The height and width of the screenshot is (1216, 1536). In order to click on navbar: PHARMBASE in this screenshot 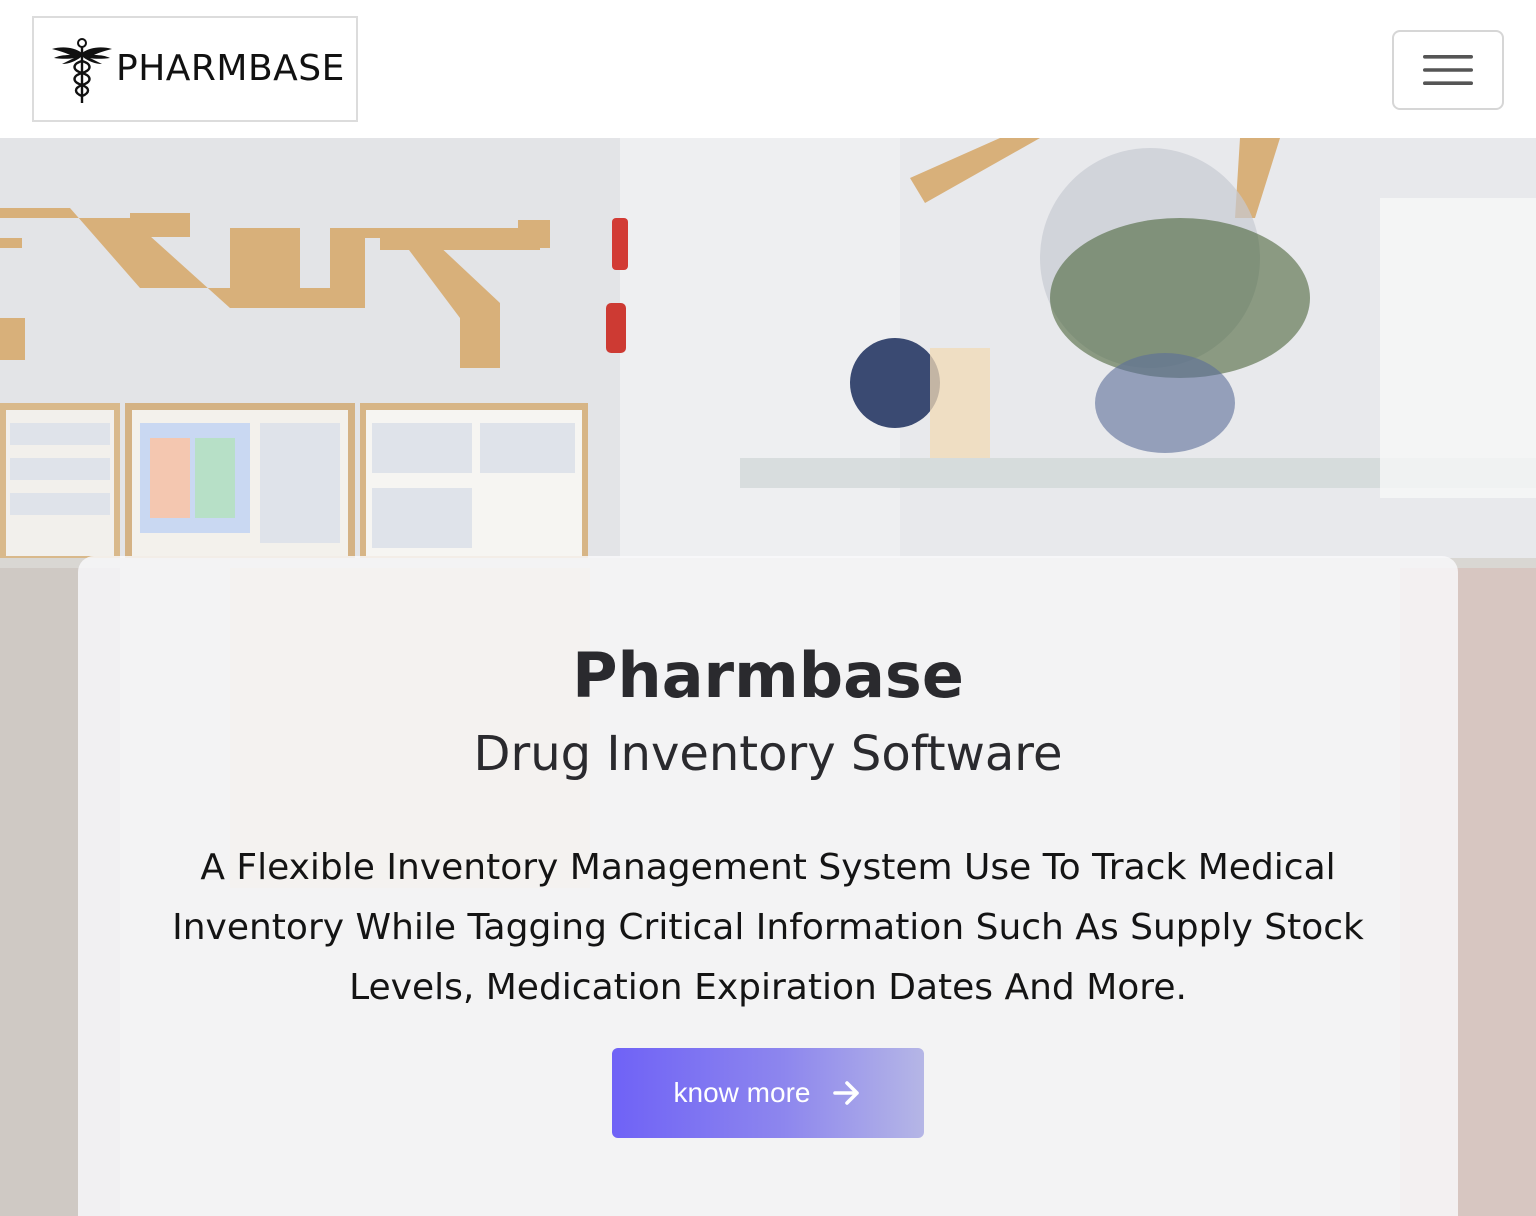, I will do `click(768, 69)`.